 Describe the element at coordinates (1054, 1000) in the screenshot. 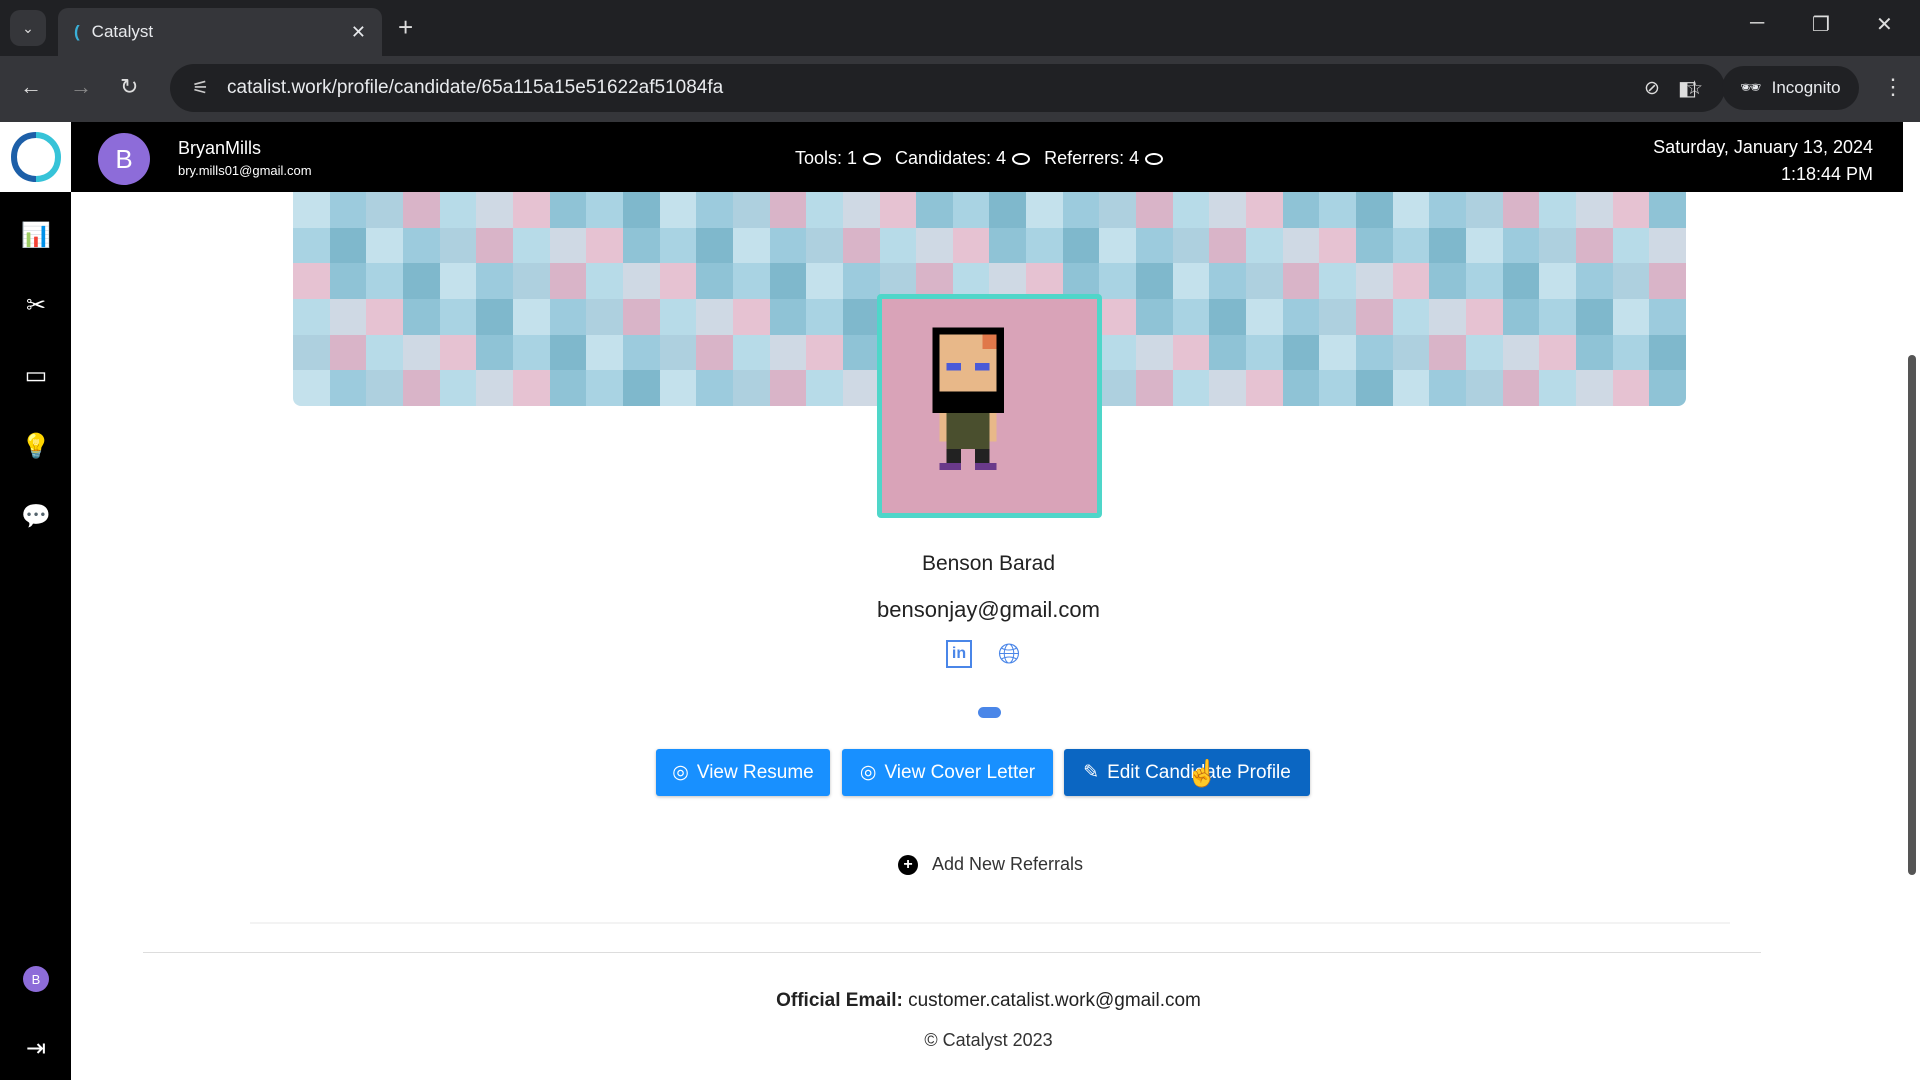

I see `footer-email: customer.catalist.work@gmail.com` at that location.